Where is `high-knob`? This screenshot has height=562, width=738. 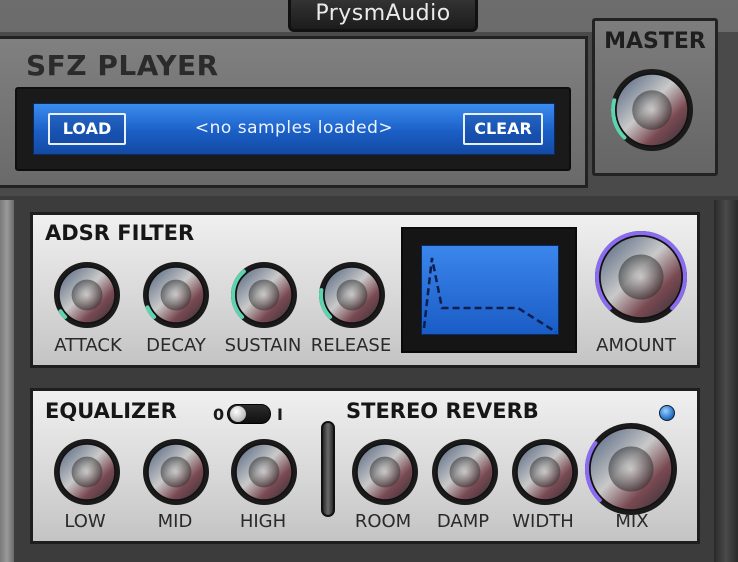
high-knob is located at coordinates (264, 472).